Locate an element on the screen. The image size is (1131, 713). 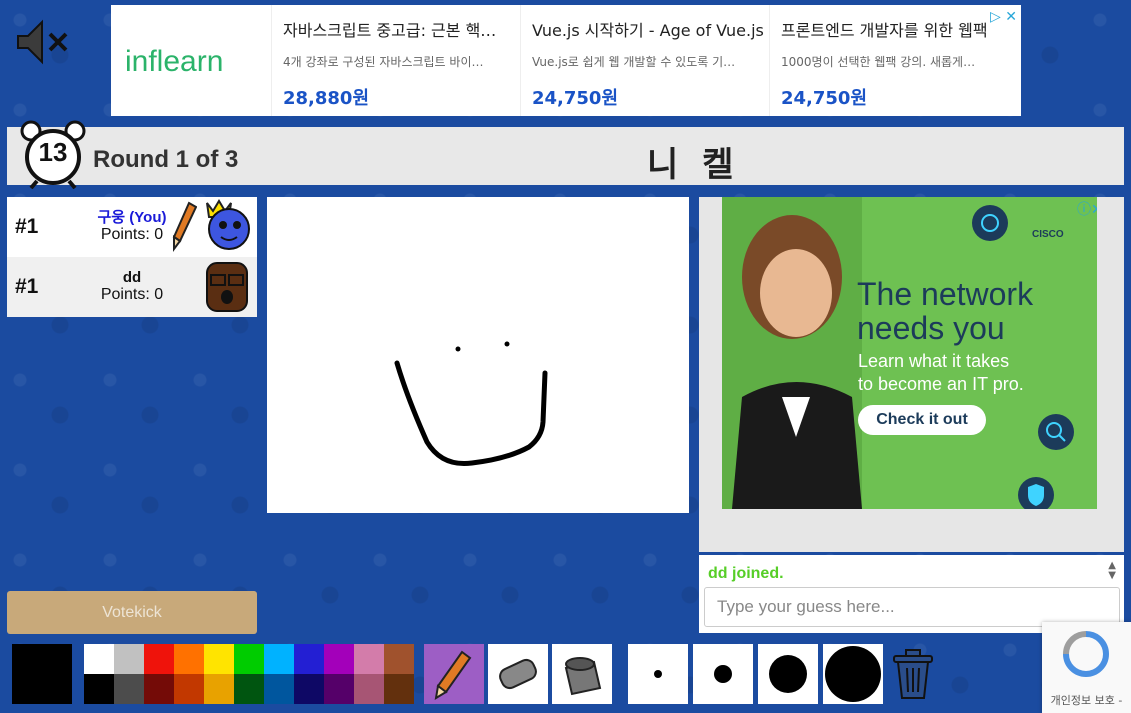
pencil-icon is located at coordinates (453, 675).